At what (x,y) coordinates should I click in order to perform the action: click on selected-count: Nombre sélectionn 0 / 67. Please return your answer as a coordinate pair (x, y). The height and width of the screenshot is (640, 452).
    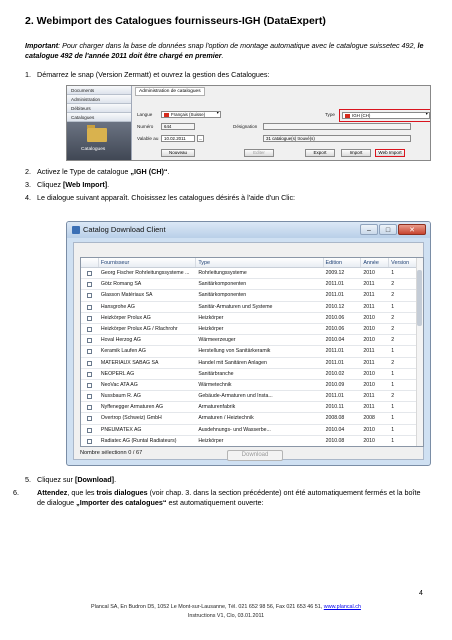
    Looking at the image, I should click on (111, 453).